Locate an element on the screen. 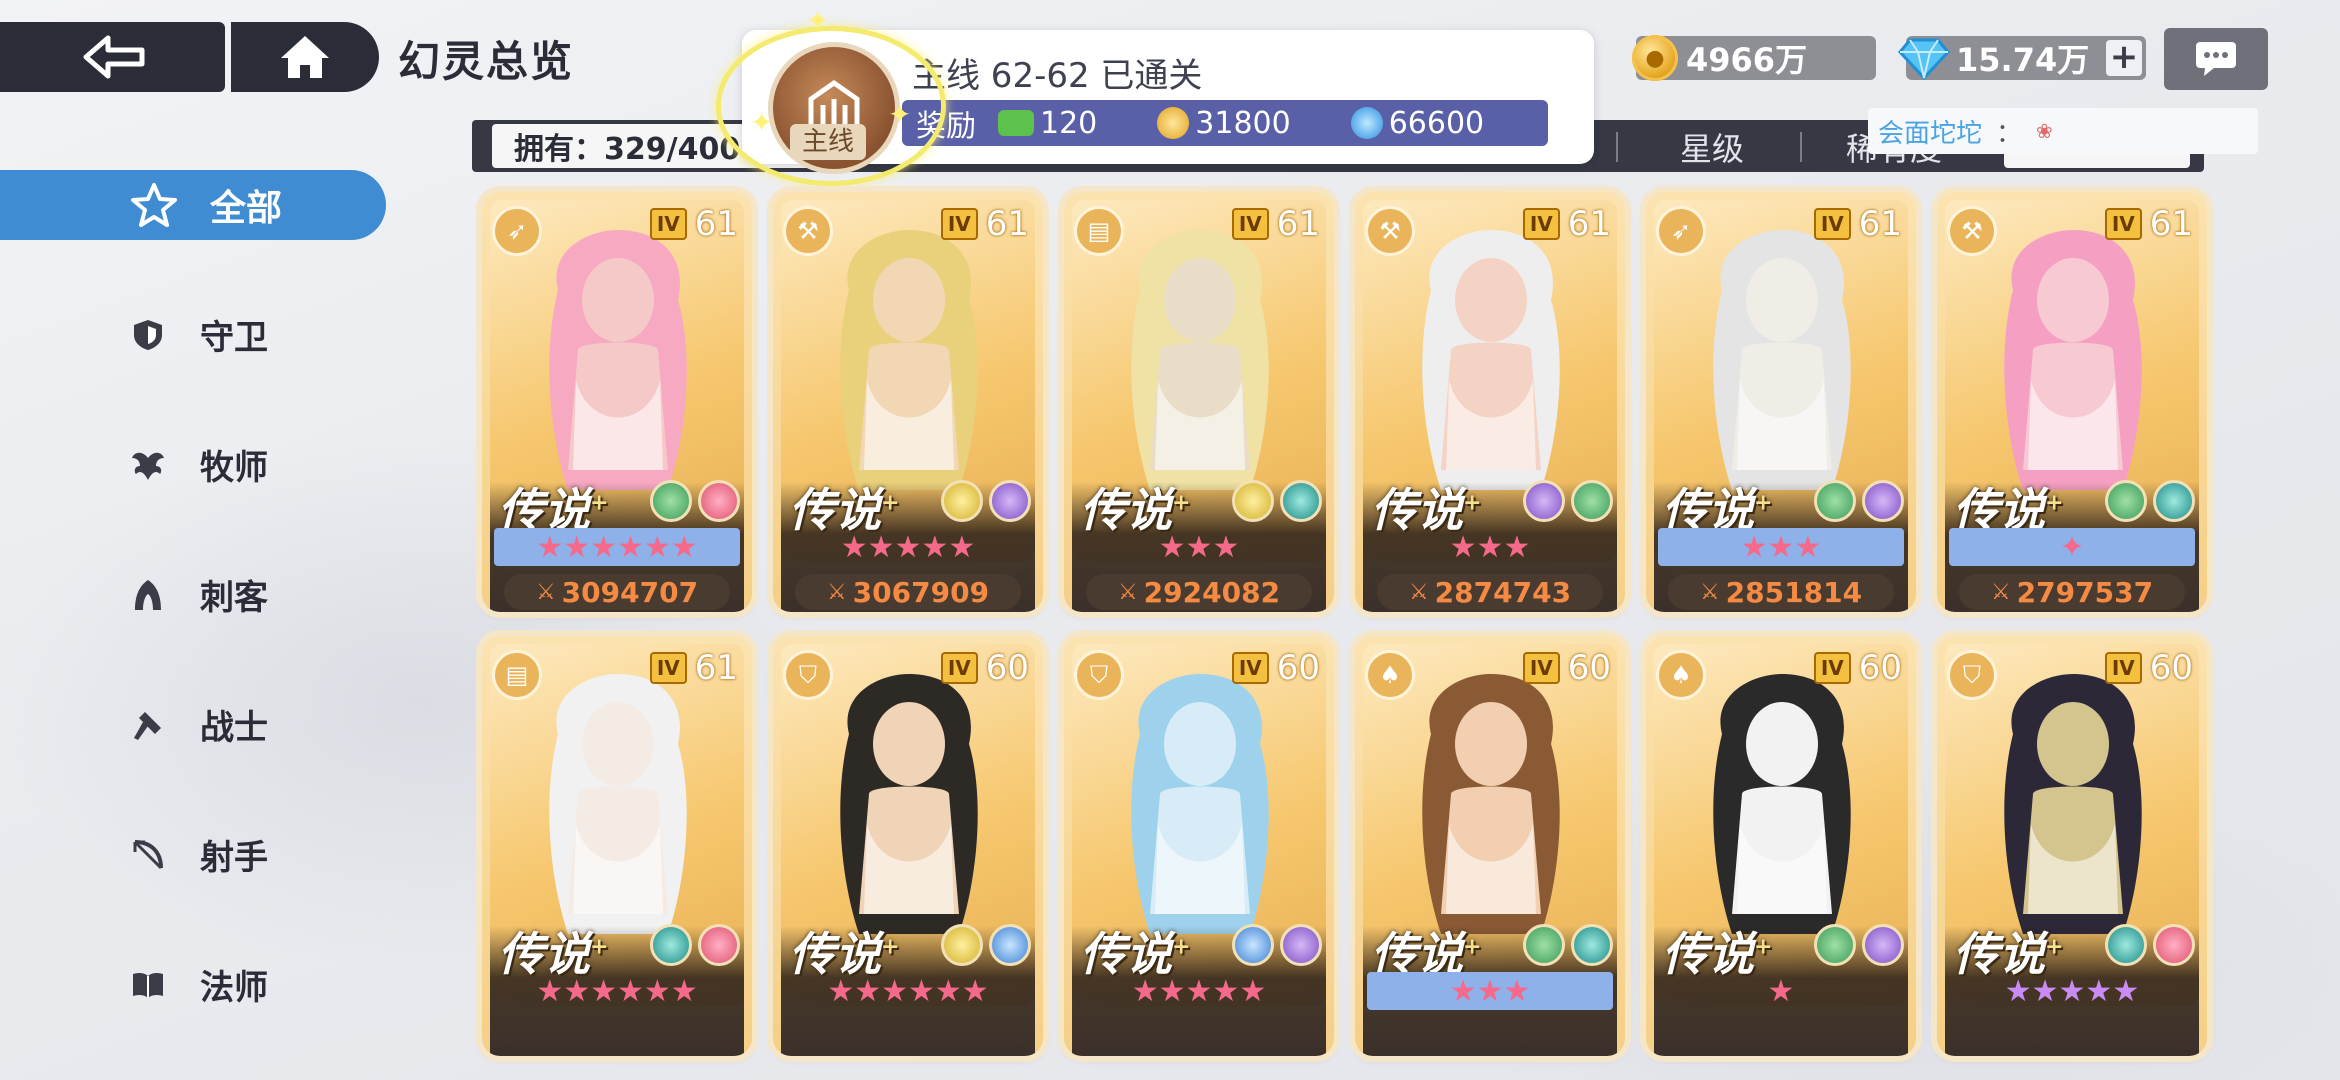 This screenshot has height=1080, width=2340. sidebar-item-archer: 射手 is located at coordinates (199, 854).